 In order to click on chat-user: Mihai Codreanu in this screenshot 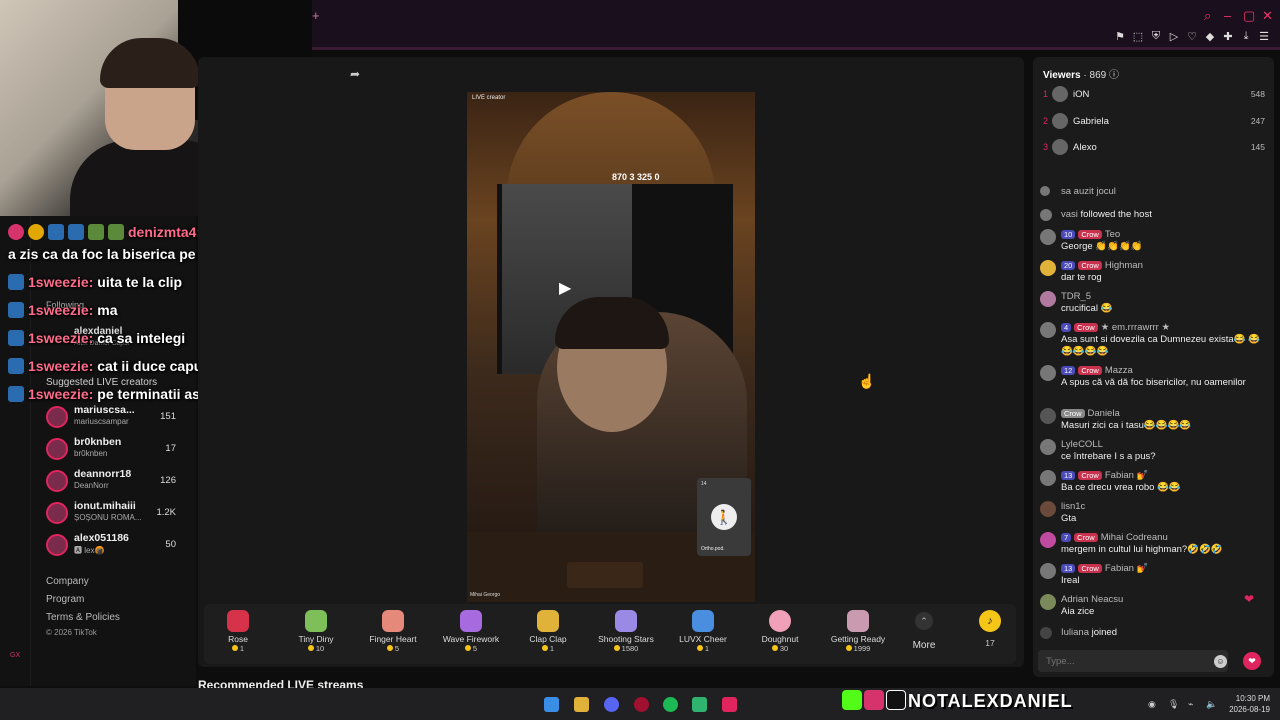, I will do `click(1134, 537)`.